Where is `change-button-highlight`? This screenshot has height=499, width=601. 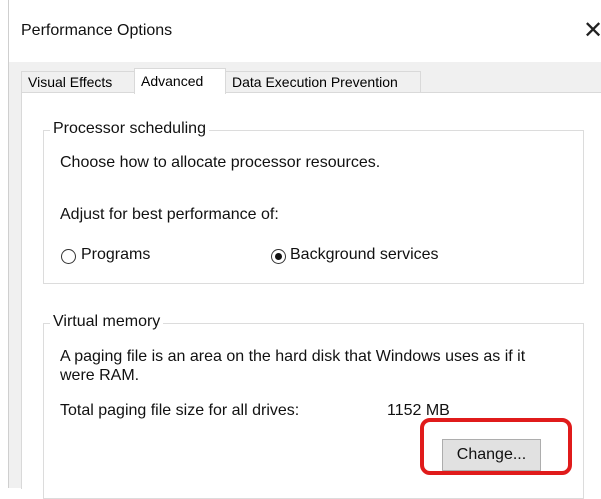 change-button-highlight is located at coordinates (496, 446).